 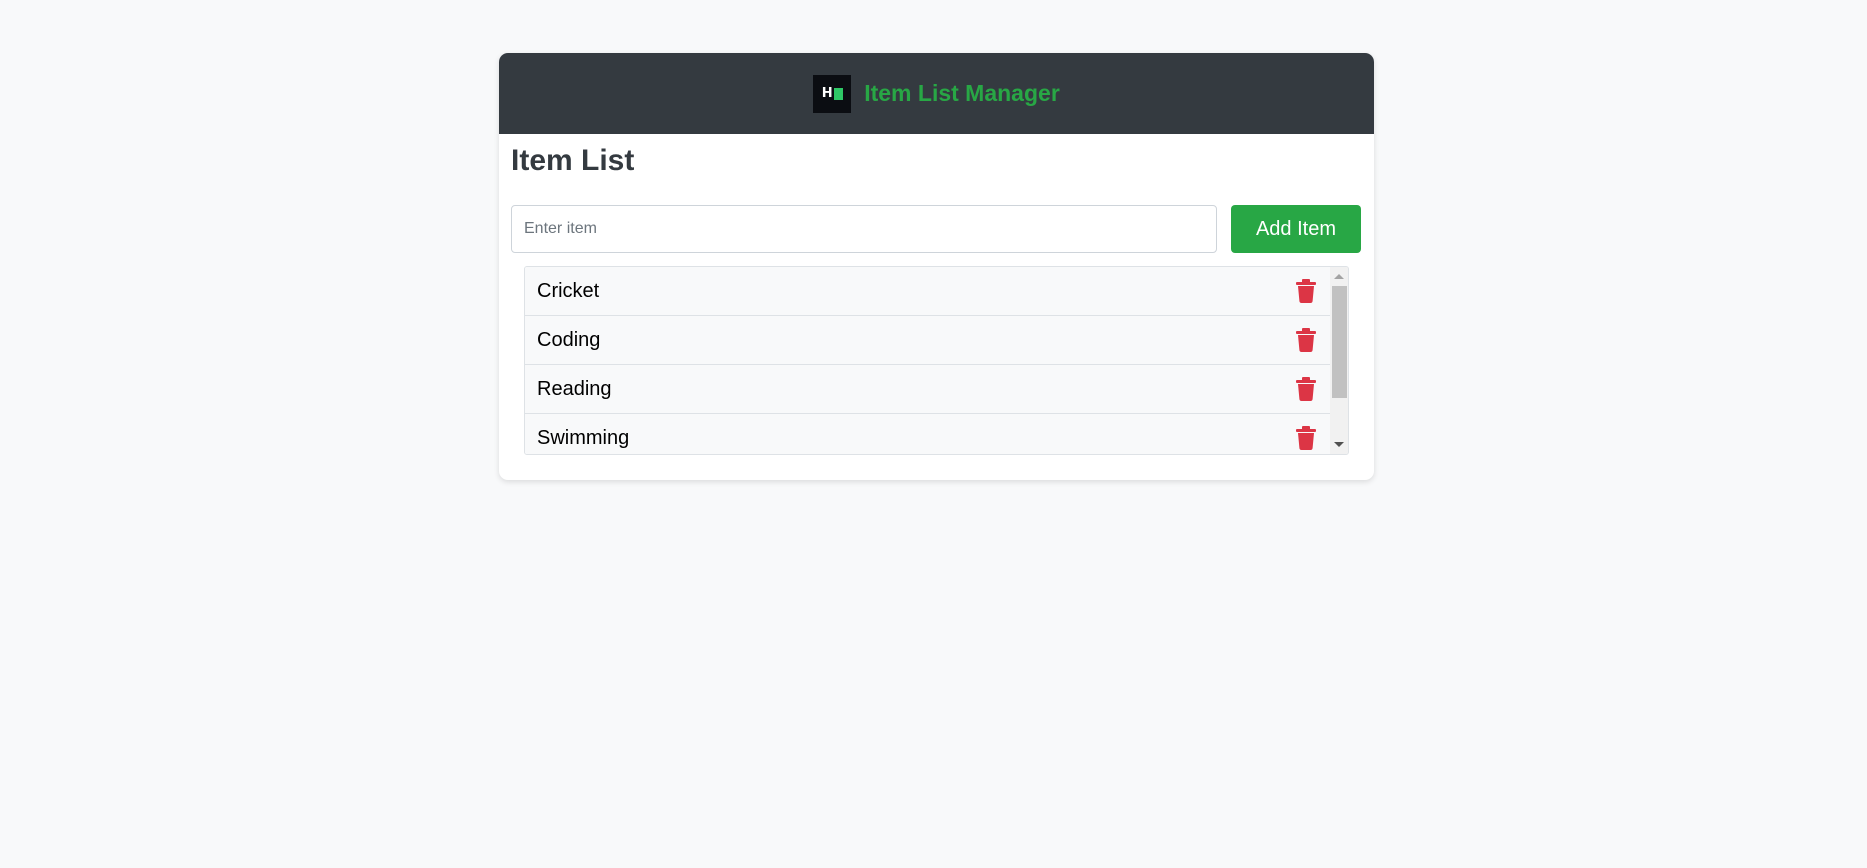 I want to click on item-list-container: Cricket Coding Reading Swimming, so click(x=936, y=360).